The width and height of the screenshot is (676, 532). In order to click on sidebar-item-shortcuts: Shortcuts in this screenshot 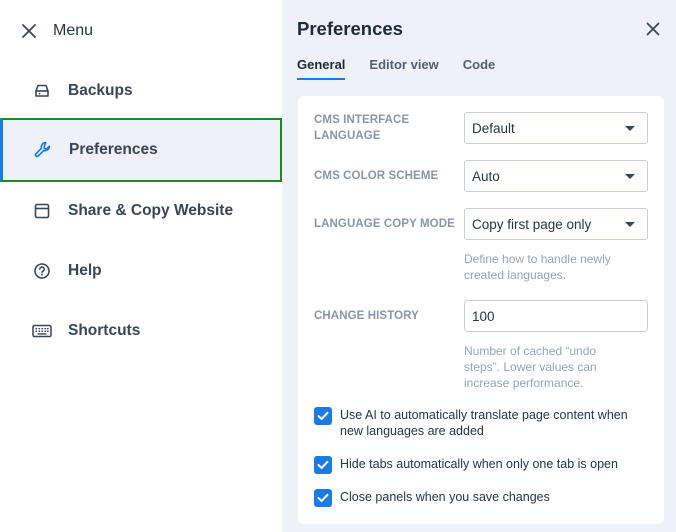, I will do `click(141, 331)`.